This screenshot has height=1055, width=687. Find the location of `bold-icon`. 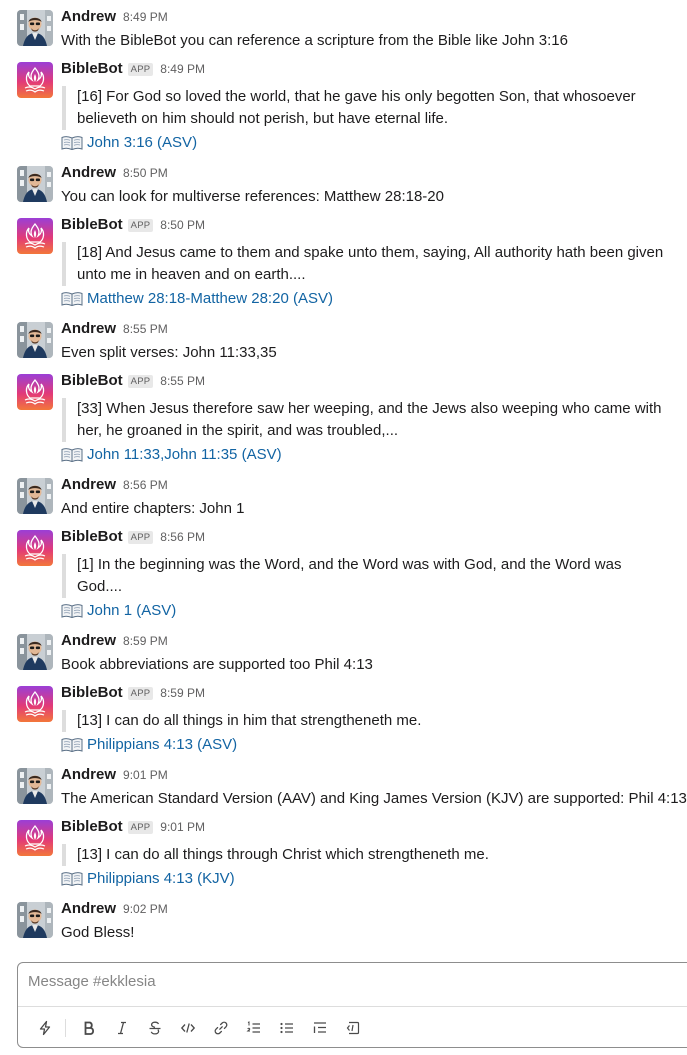

bold-icon is located at coordinates (88, 1028).